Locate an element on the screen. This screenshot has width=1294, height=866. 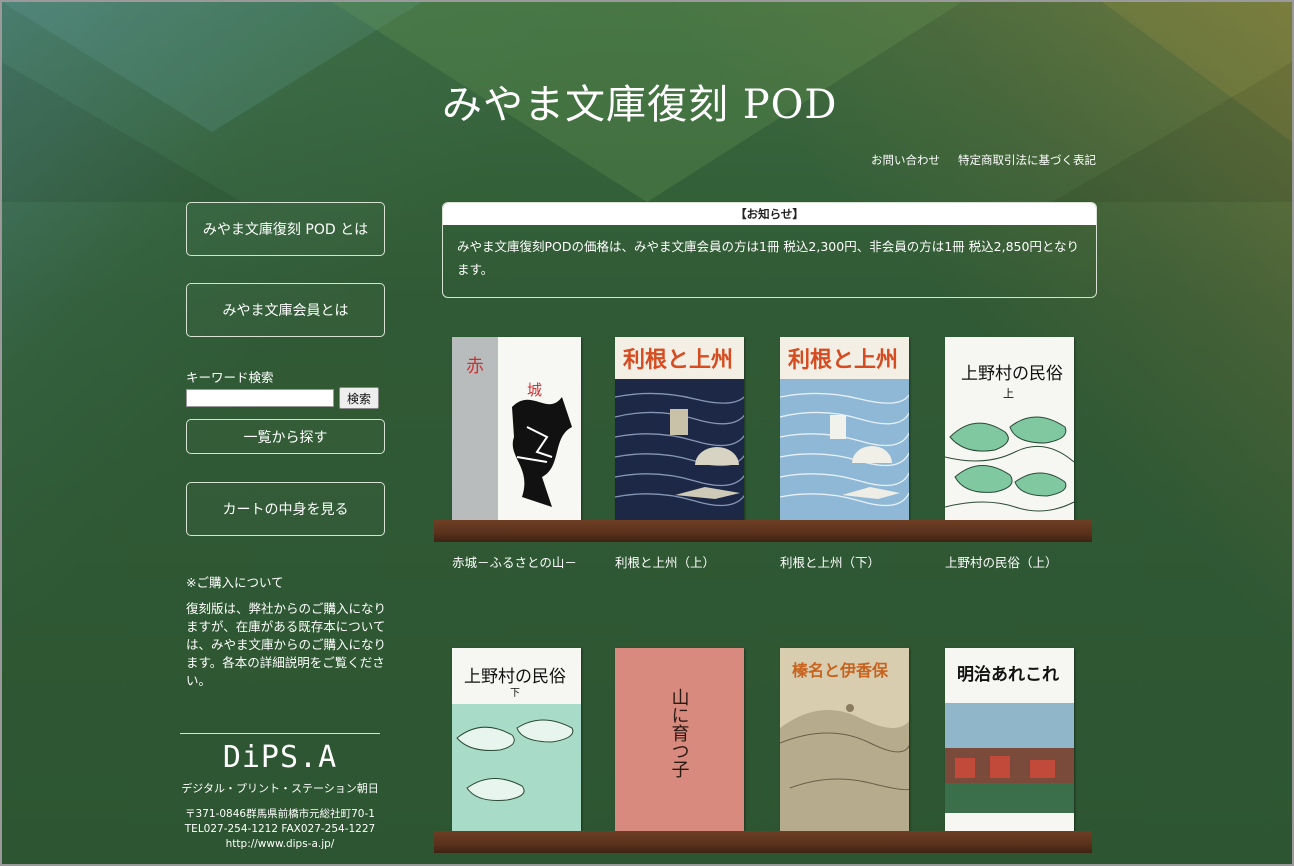
book-cover-haruna-ikaho: 榛名と伊香保 is located at coordinates (844, 739).